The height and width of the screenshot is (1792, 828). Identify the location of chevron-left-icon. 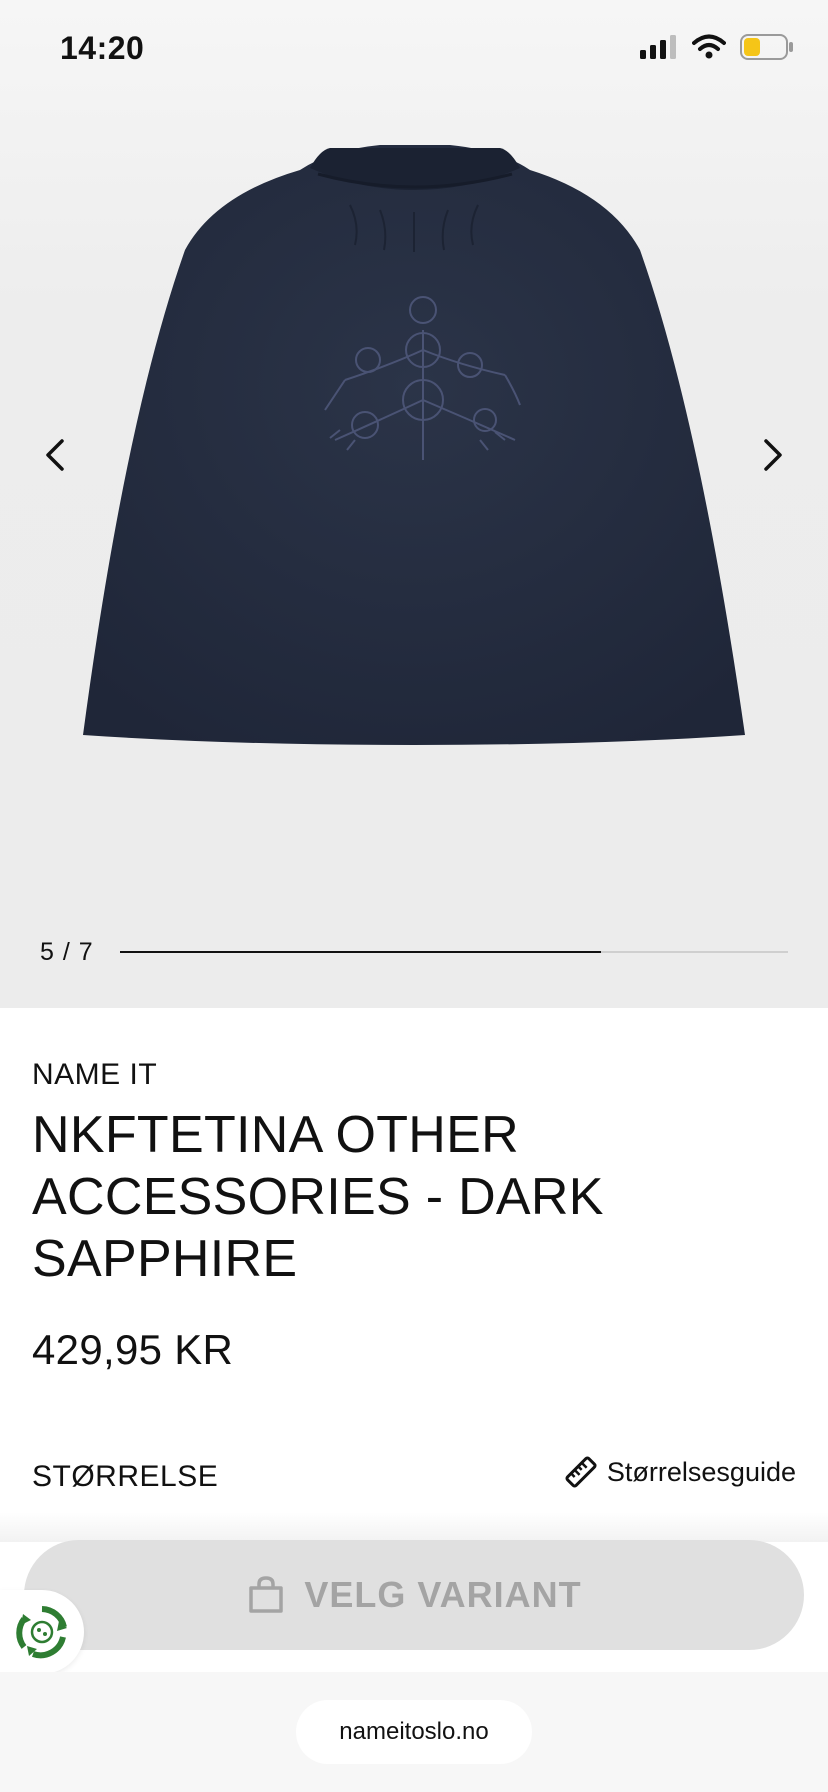
(55, 455).